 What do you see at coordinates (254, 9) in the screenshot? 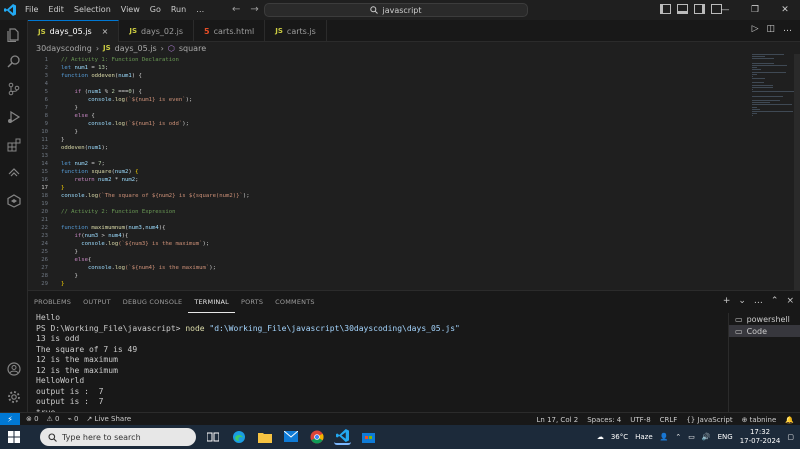
I see `forward-arrow-icon: →` at bounding box center [254, 9].